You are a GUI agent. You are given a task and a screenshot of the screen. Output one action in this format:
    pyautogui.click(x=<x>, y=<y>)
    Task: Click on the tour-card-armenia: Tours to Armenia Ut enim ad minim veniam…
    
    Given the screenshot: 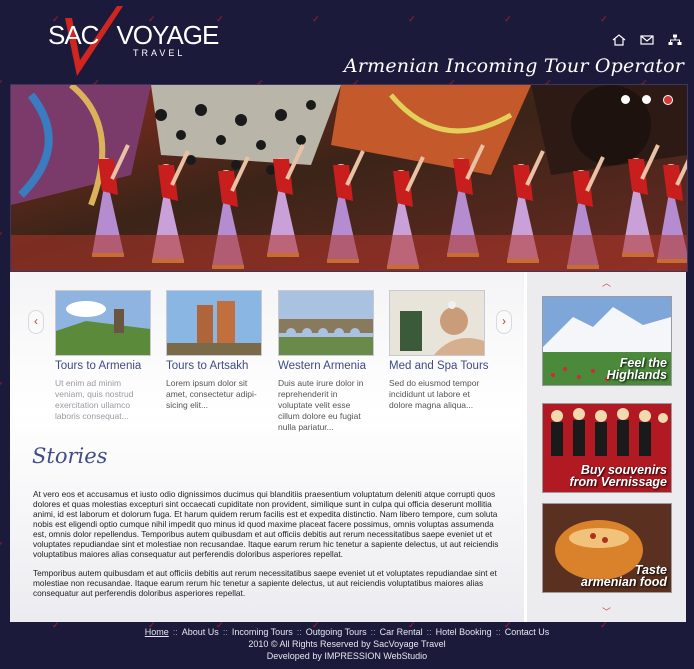 What is the action you would take?
    pyautogui.click(x=107, y=356)
    